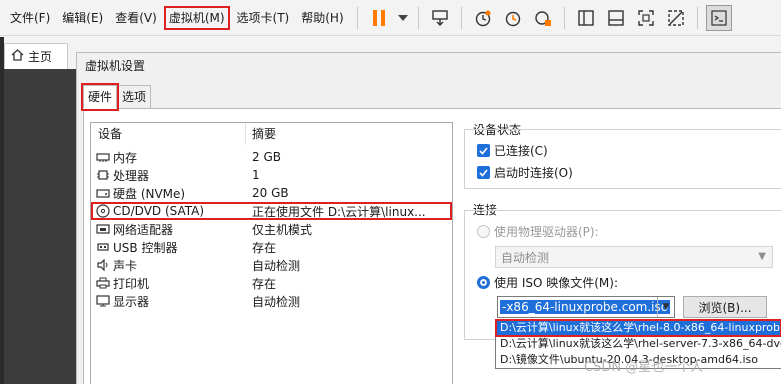  I want to click on connected-checkbox: 已连接(C), so click(512, 150).